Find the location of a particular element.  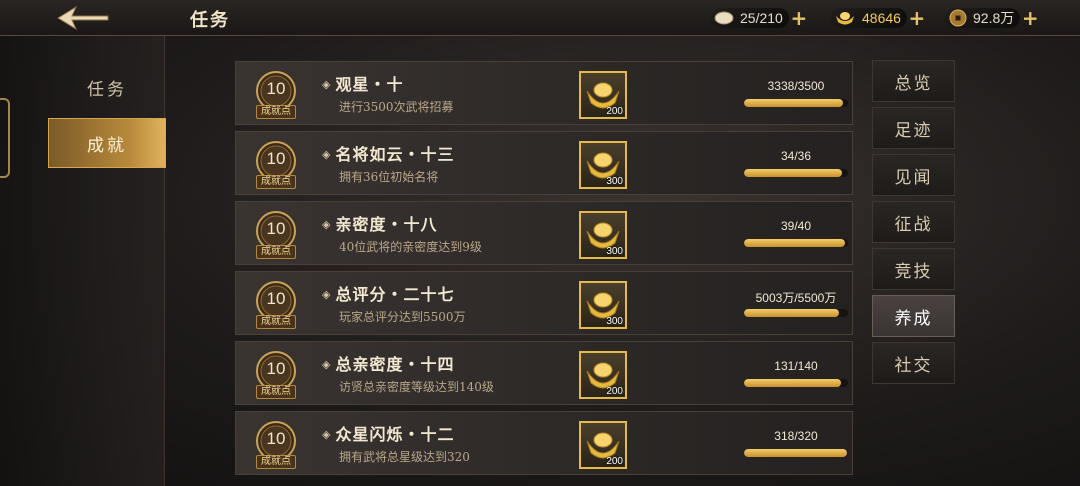

sidebar-tab-label: 成就 is located at coordinates (107, 145).